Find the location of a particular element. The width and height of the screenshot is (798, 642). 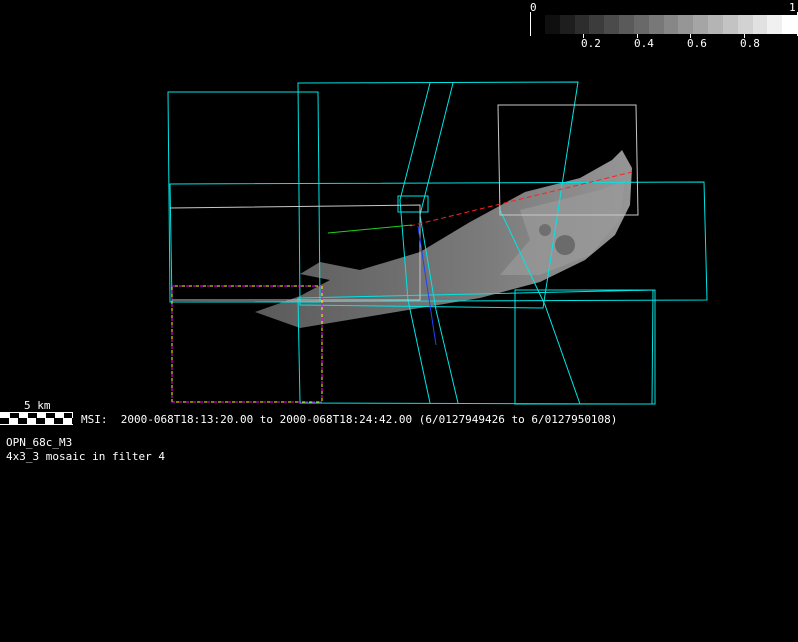

footprint-strip-left is located at coordinates (415, 243).